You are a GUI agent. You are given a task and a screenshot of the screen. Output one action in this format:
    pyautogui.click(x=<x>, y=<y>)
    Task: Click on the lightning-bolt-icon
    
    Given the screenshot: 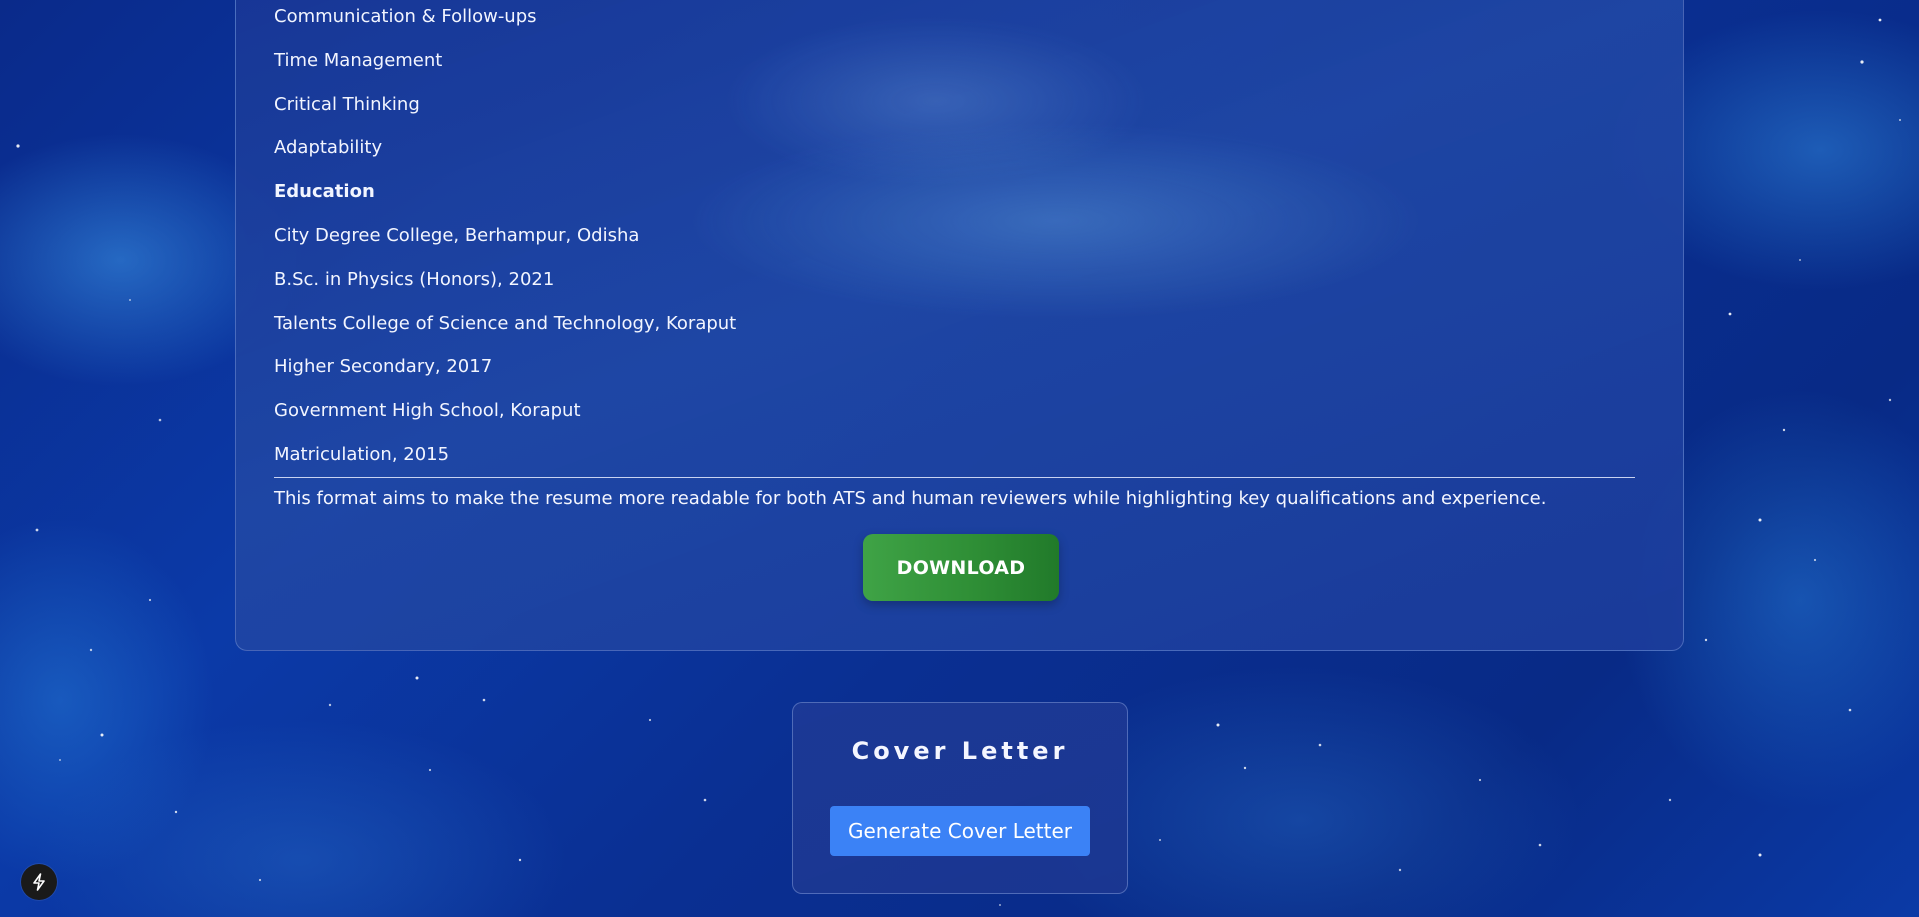 What is the action you would take?
    pyautogui.click(x=39, y=882)
    